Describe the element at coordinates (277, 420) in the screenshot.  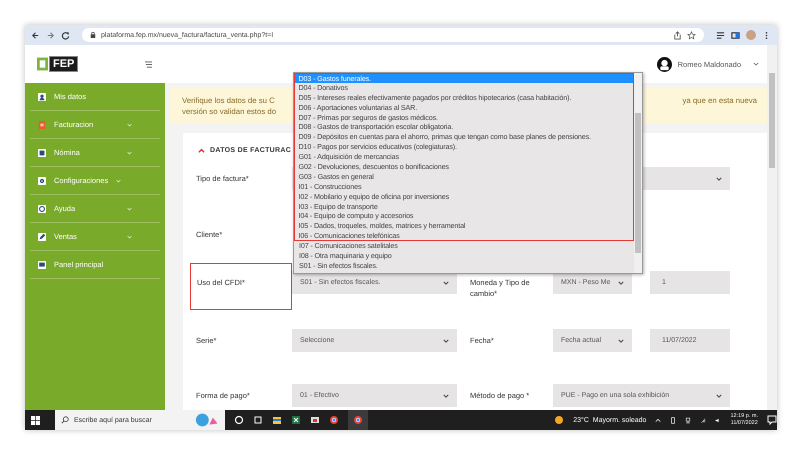
I see `folder-icon` at that location.